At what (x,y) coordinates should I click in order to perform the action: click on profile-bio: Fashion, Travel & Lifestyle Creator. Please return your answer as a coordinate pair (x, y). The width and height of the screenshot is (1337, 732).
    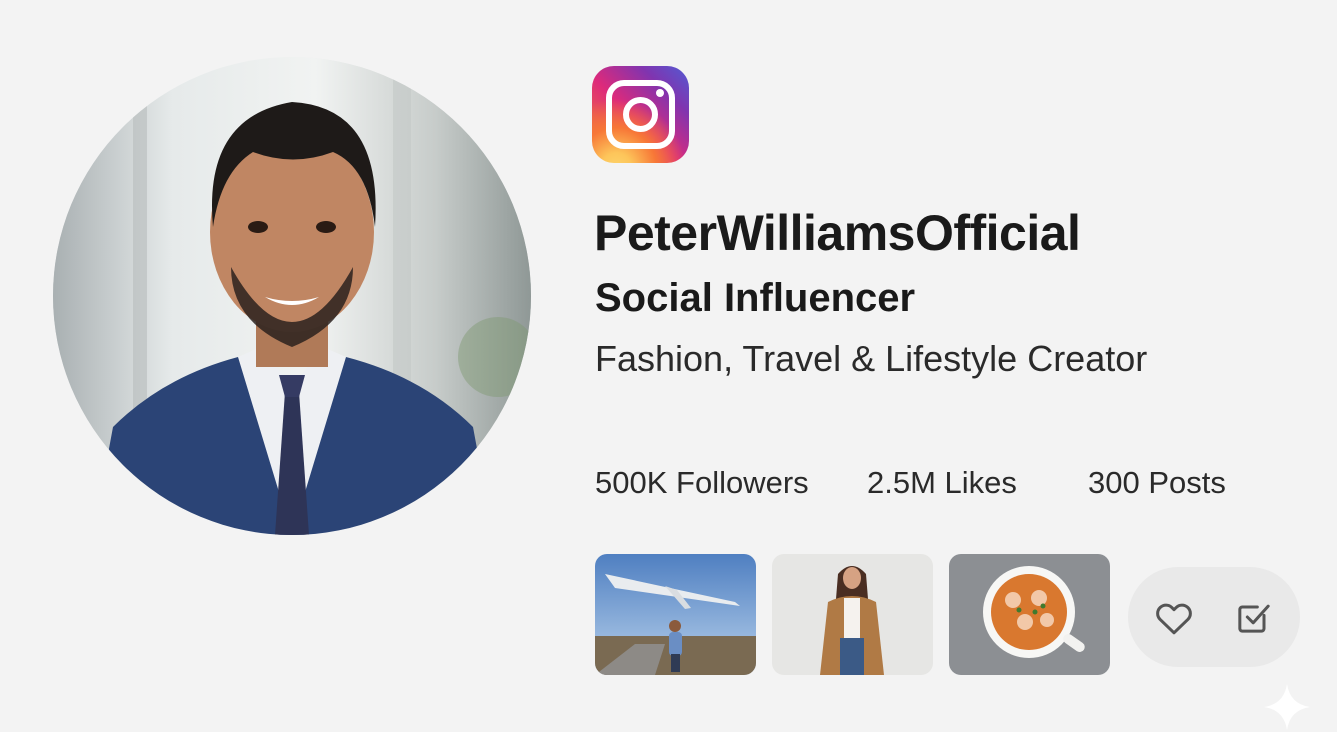
    Looking at the image, I should click on (871, 358).